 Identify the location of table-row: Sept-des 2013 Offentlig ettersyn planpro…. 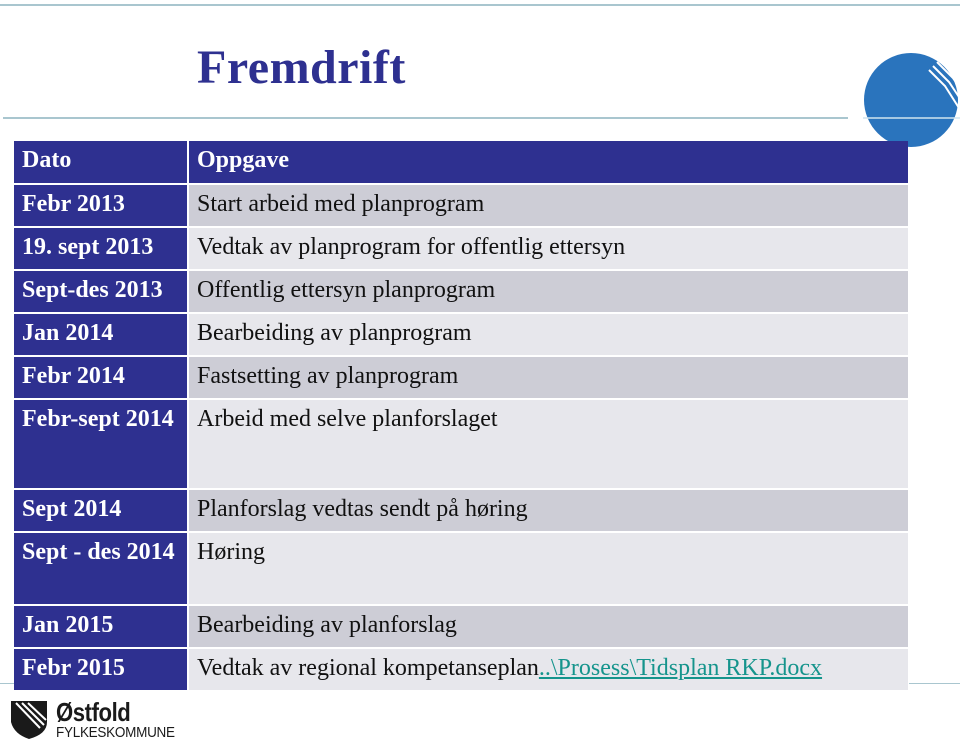
(461, 291).